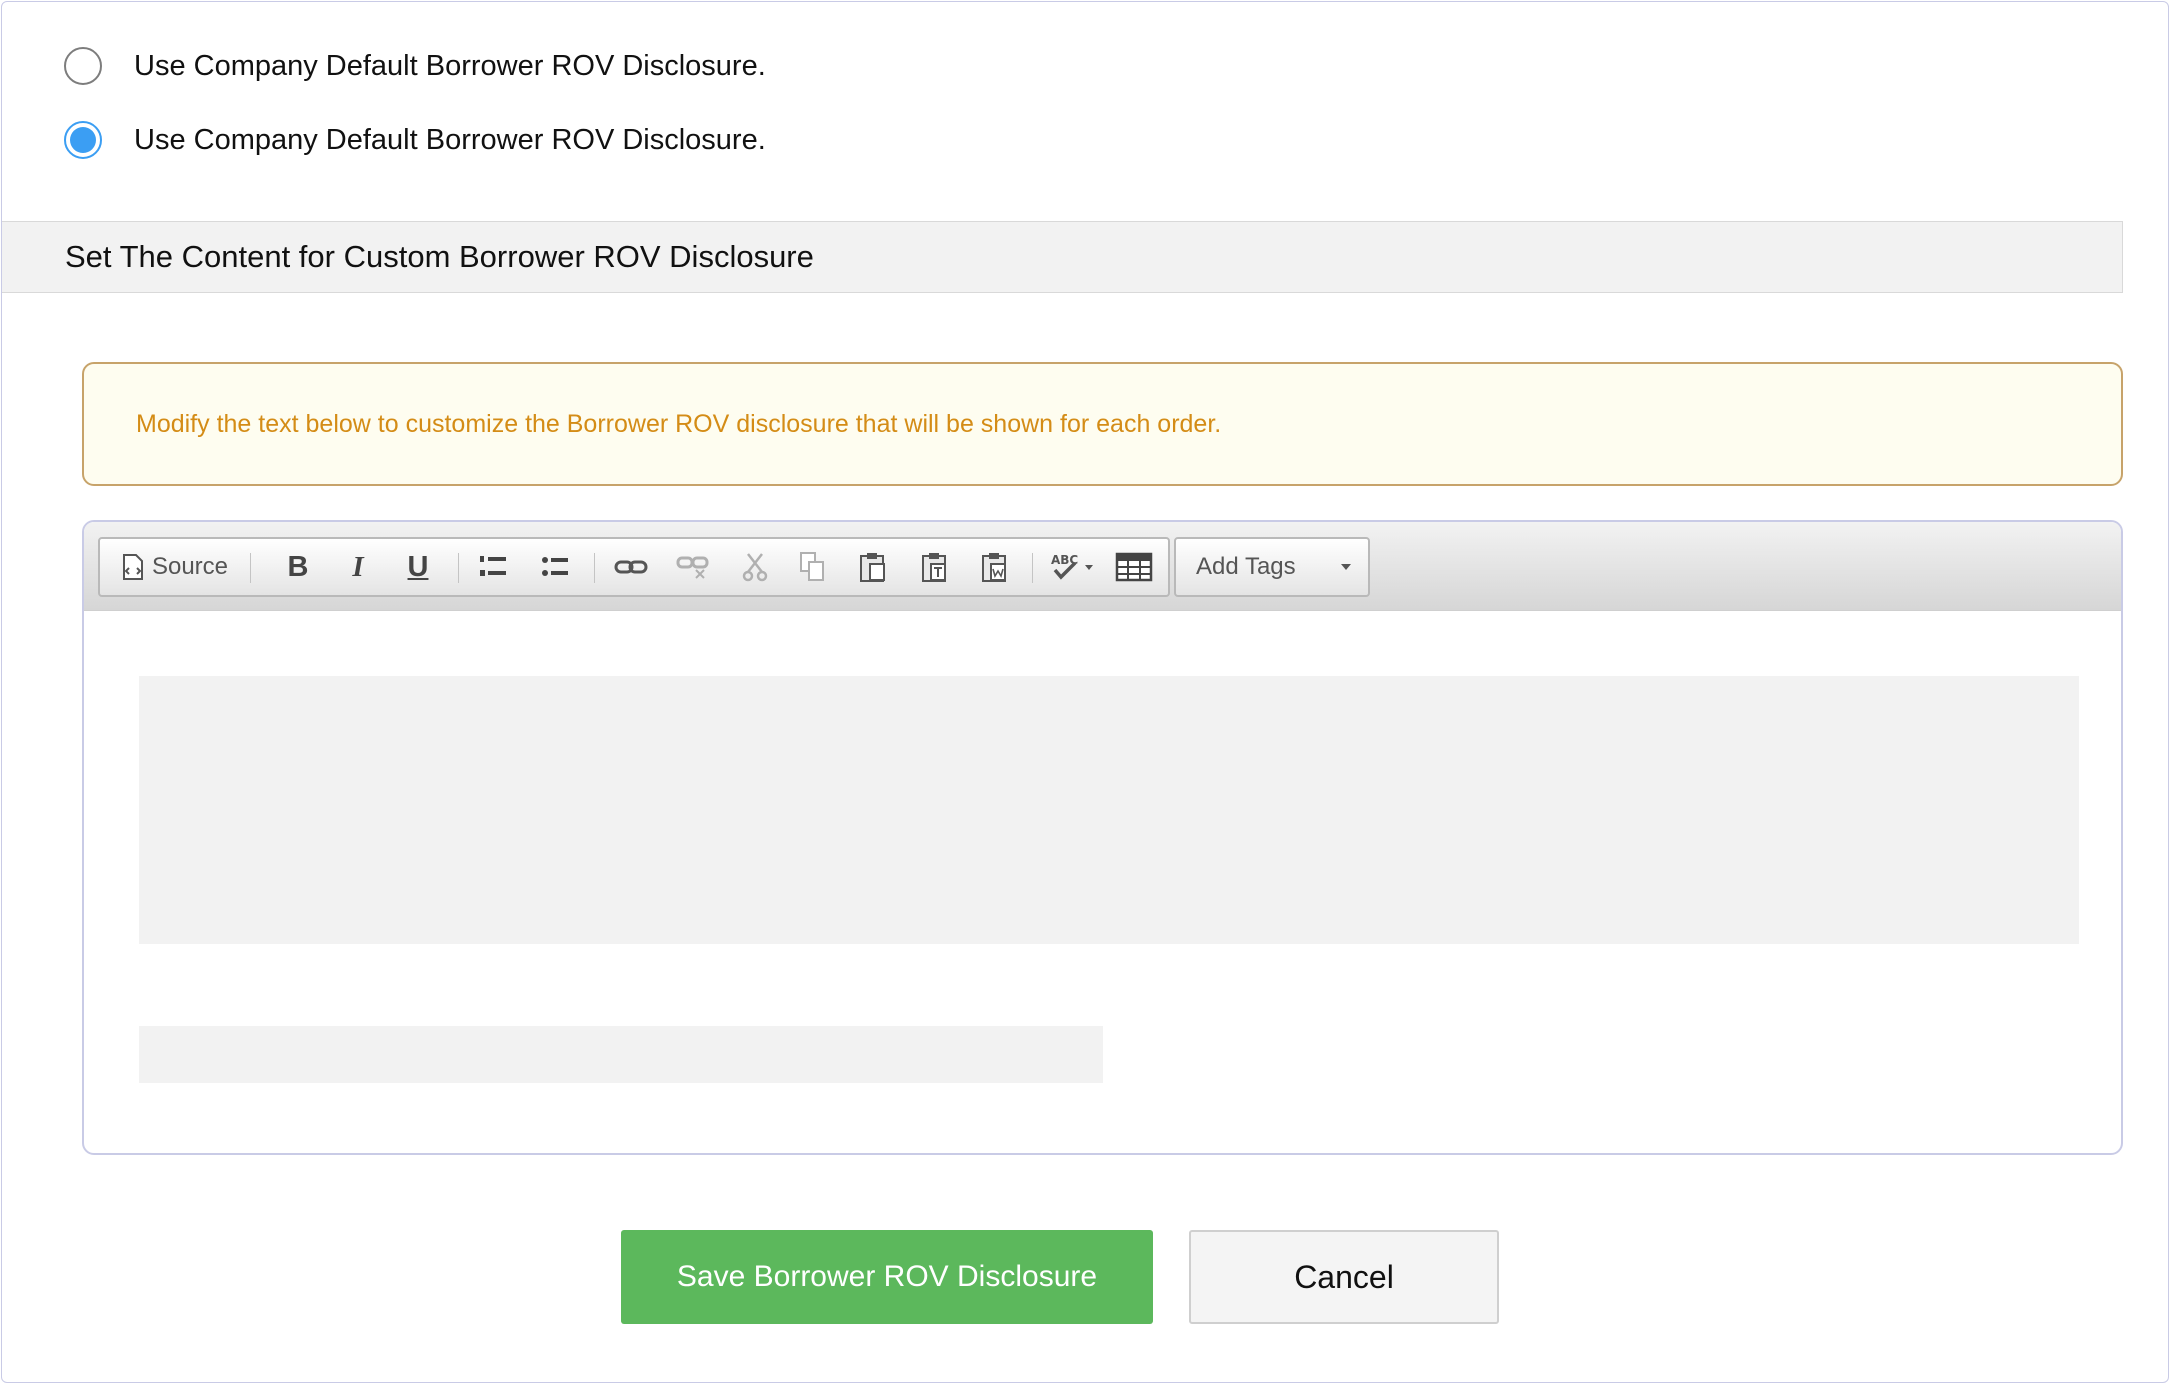 Image resolution: width=2172 pixels, height=1386 pixels. I want to click on cut-button, so click(755, 567).